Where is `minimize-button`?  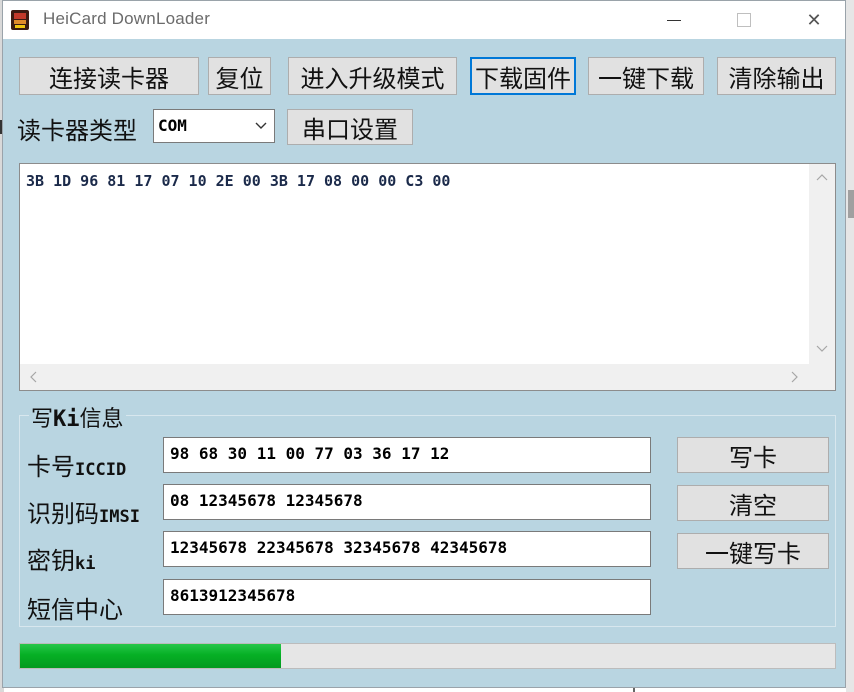
minimize-button is located at coordinates (674, 20).